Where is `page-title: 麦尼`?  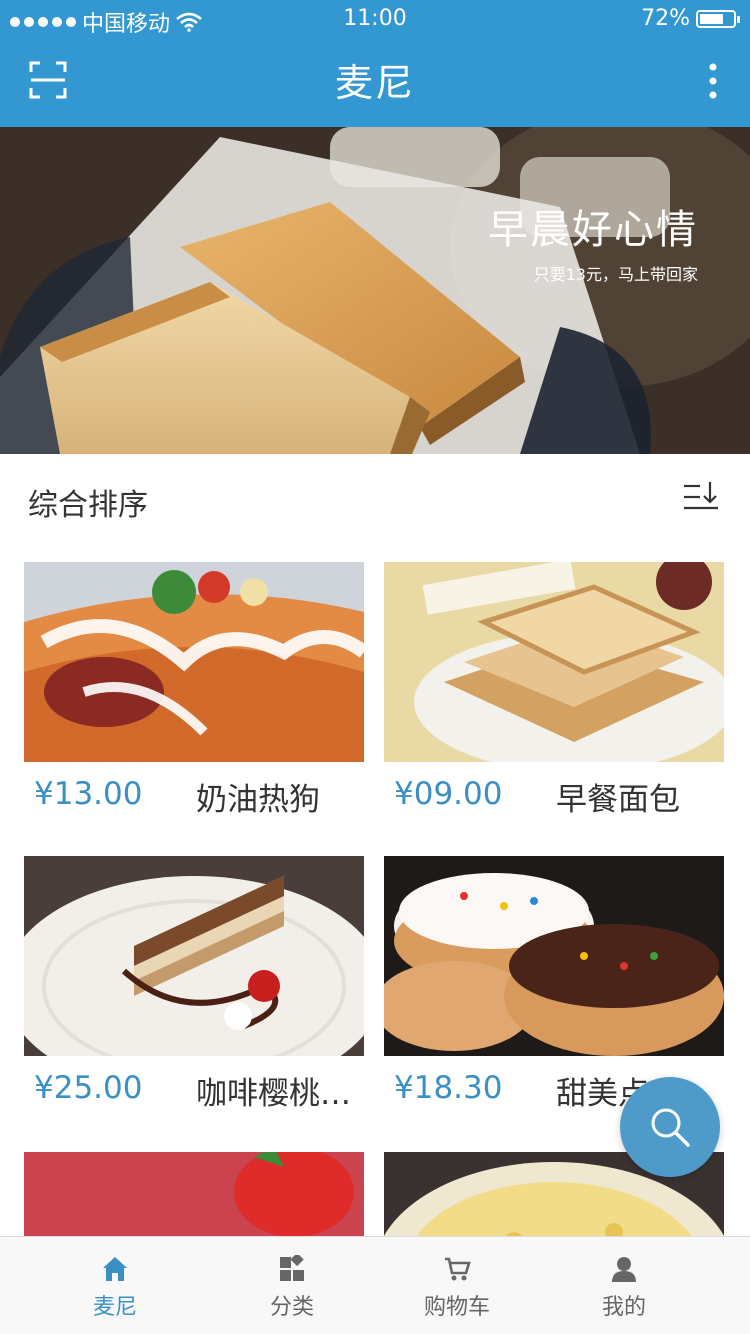
page-title: 麦尼 is located at coordinates (374, 83).